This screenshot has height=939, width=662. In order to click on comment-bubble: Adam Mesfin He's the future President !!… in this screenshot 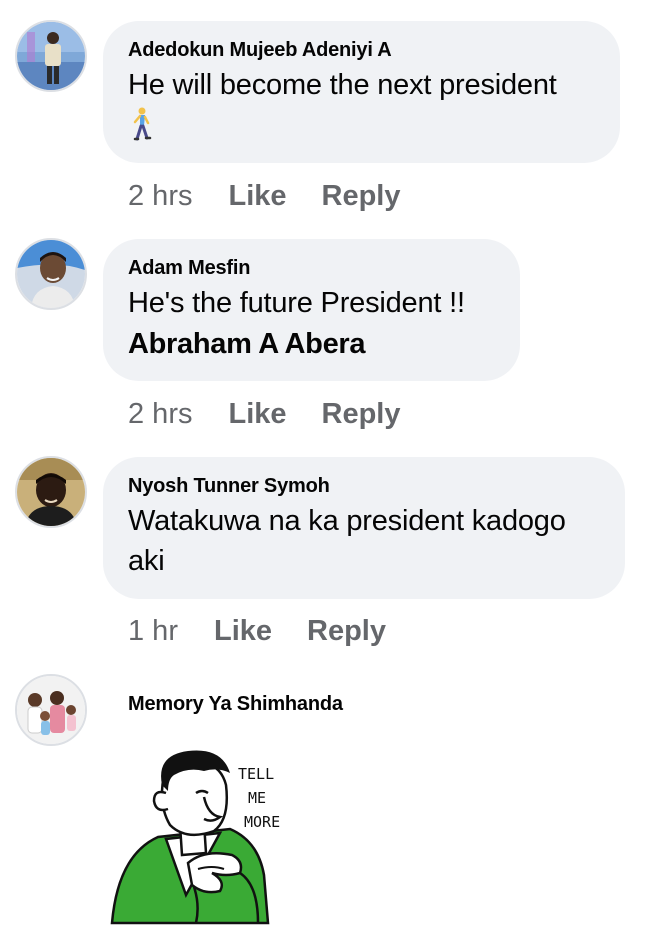, I will do `click(311, 310)`.